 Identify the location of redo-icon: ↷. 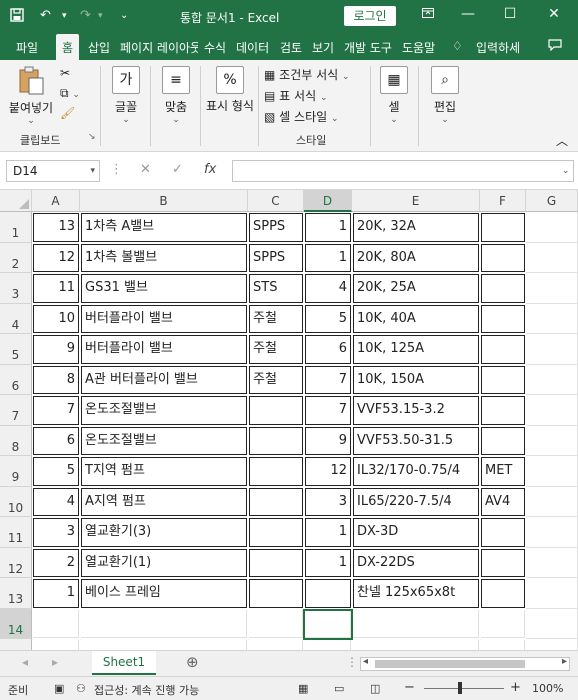
(85, 15).